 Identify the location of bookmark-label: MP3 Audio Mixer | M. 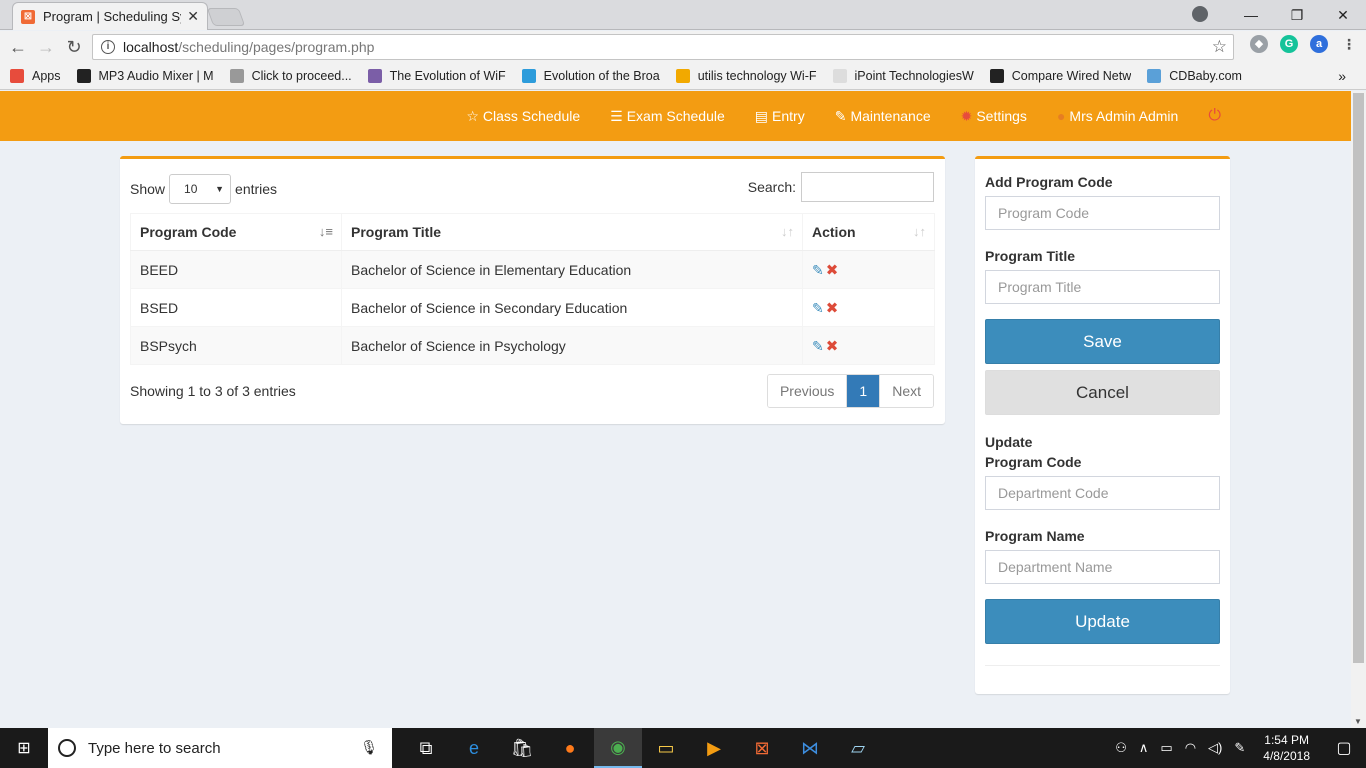
(156, 76).